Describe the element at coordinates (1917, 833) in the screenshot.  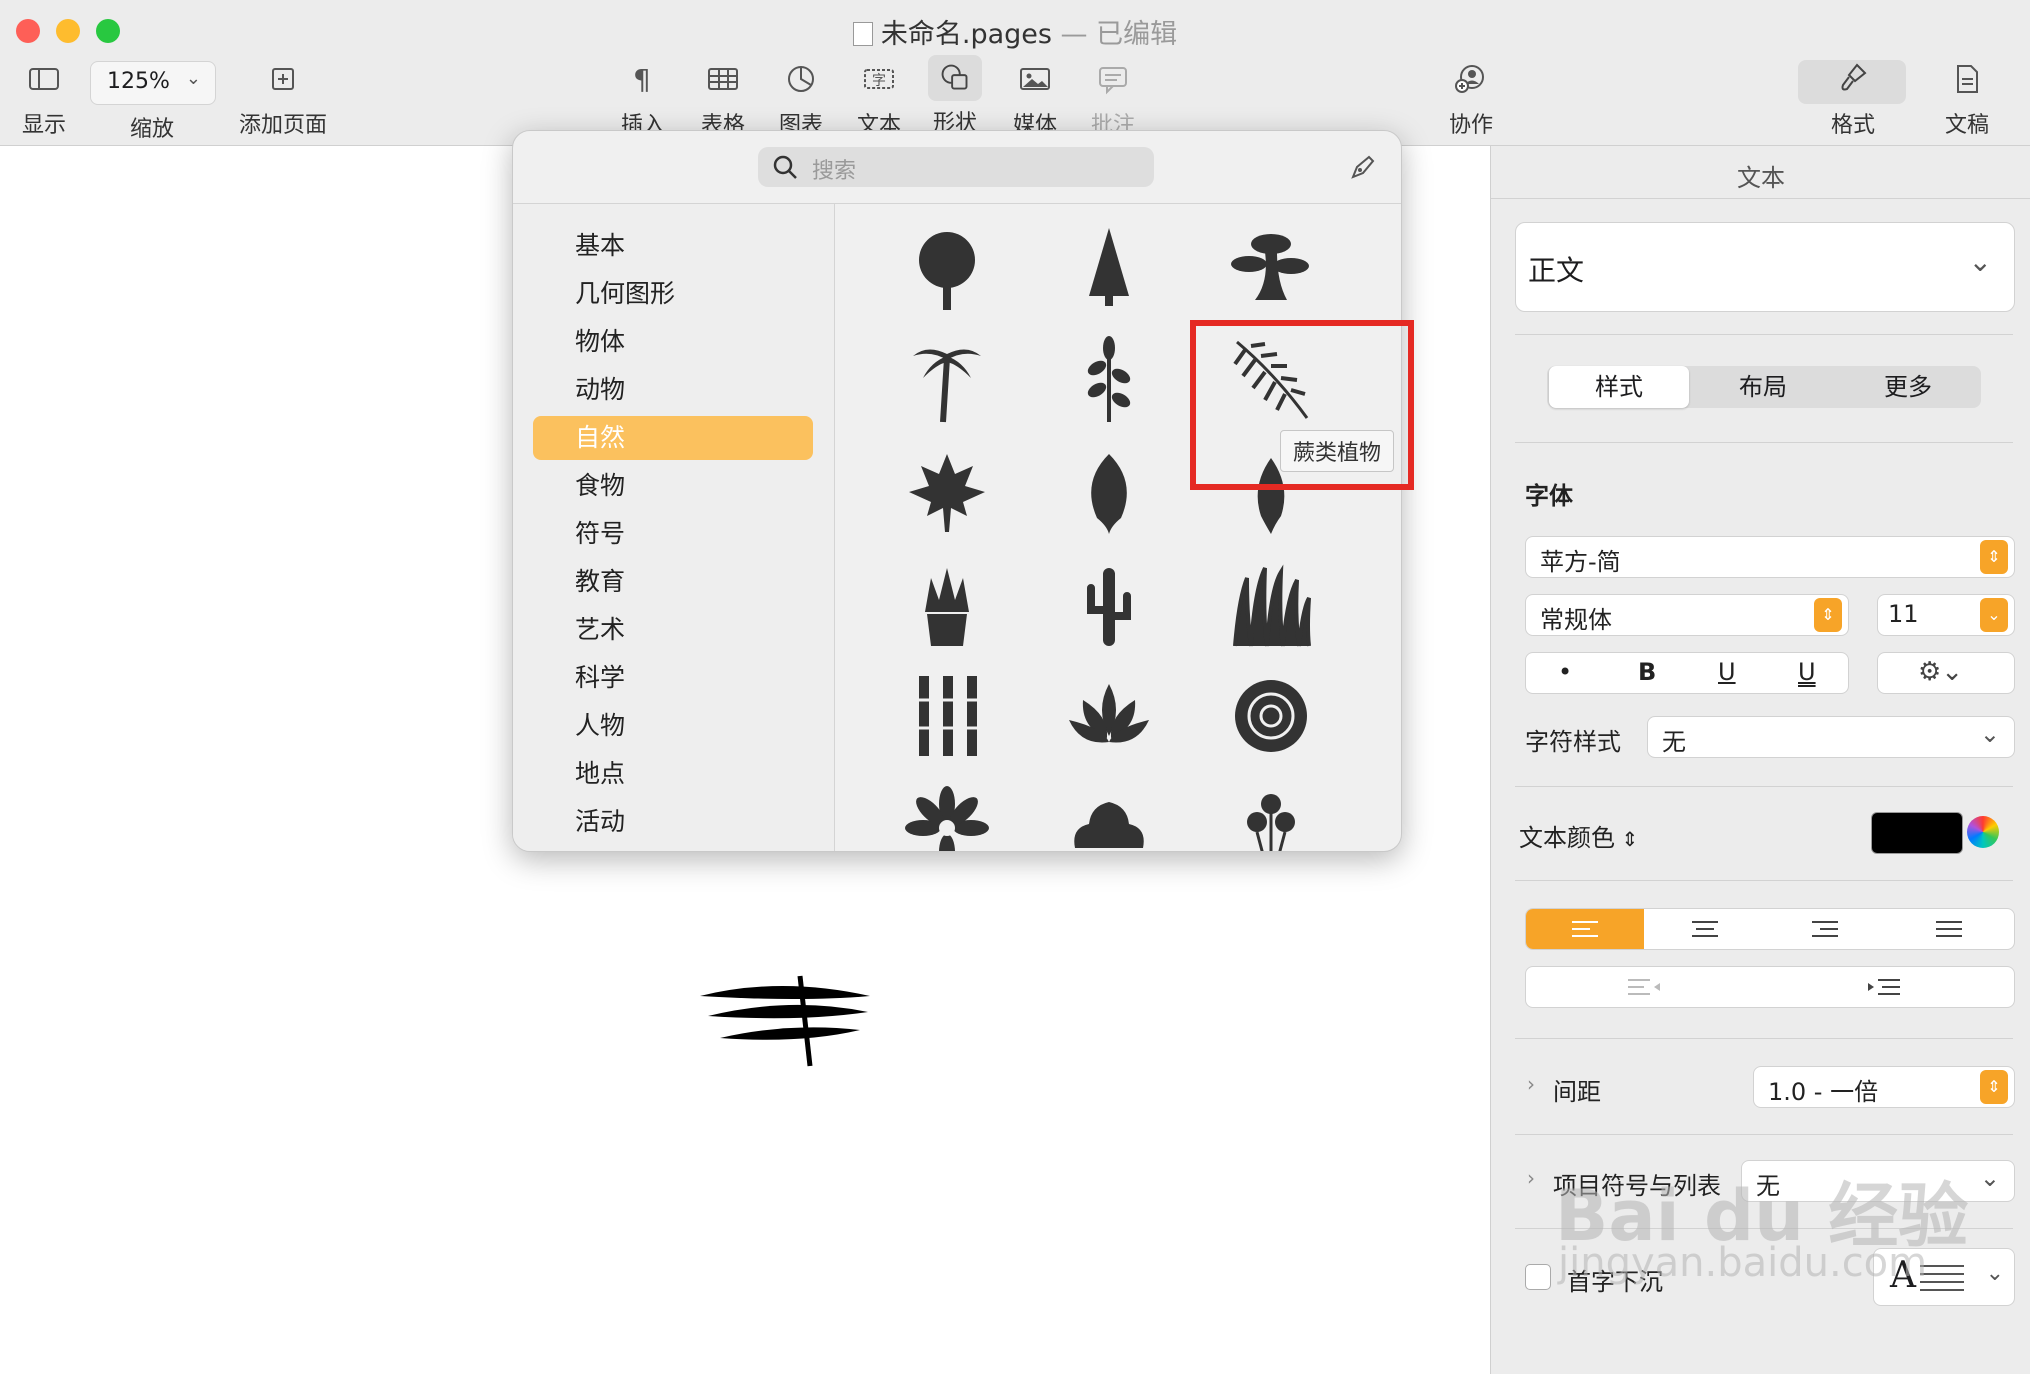
I see `text-color-well` at that location.